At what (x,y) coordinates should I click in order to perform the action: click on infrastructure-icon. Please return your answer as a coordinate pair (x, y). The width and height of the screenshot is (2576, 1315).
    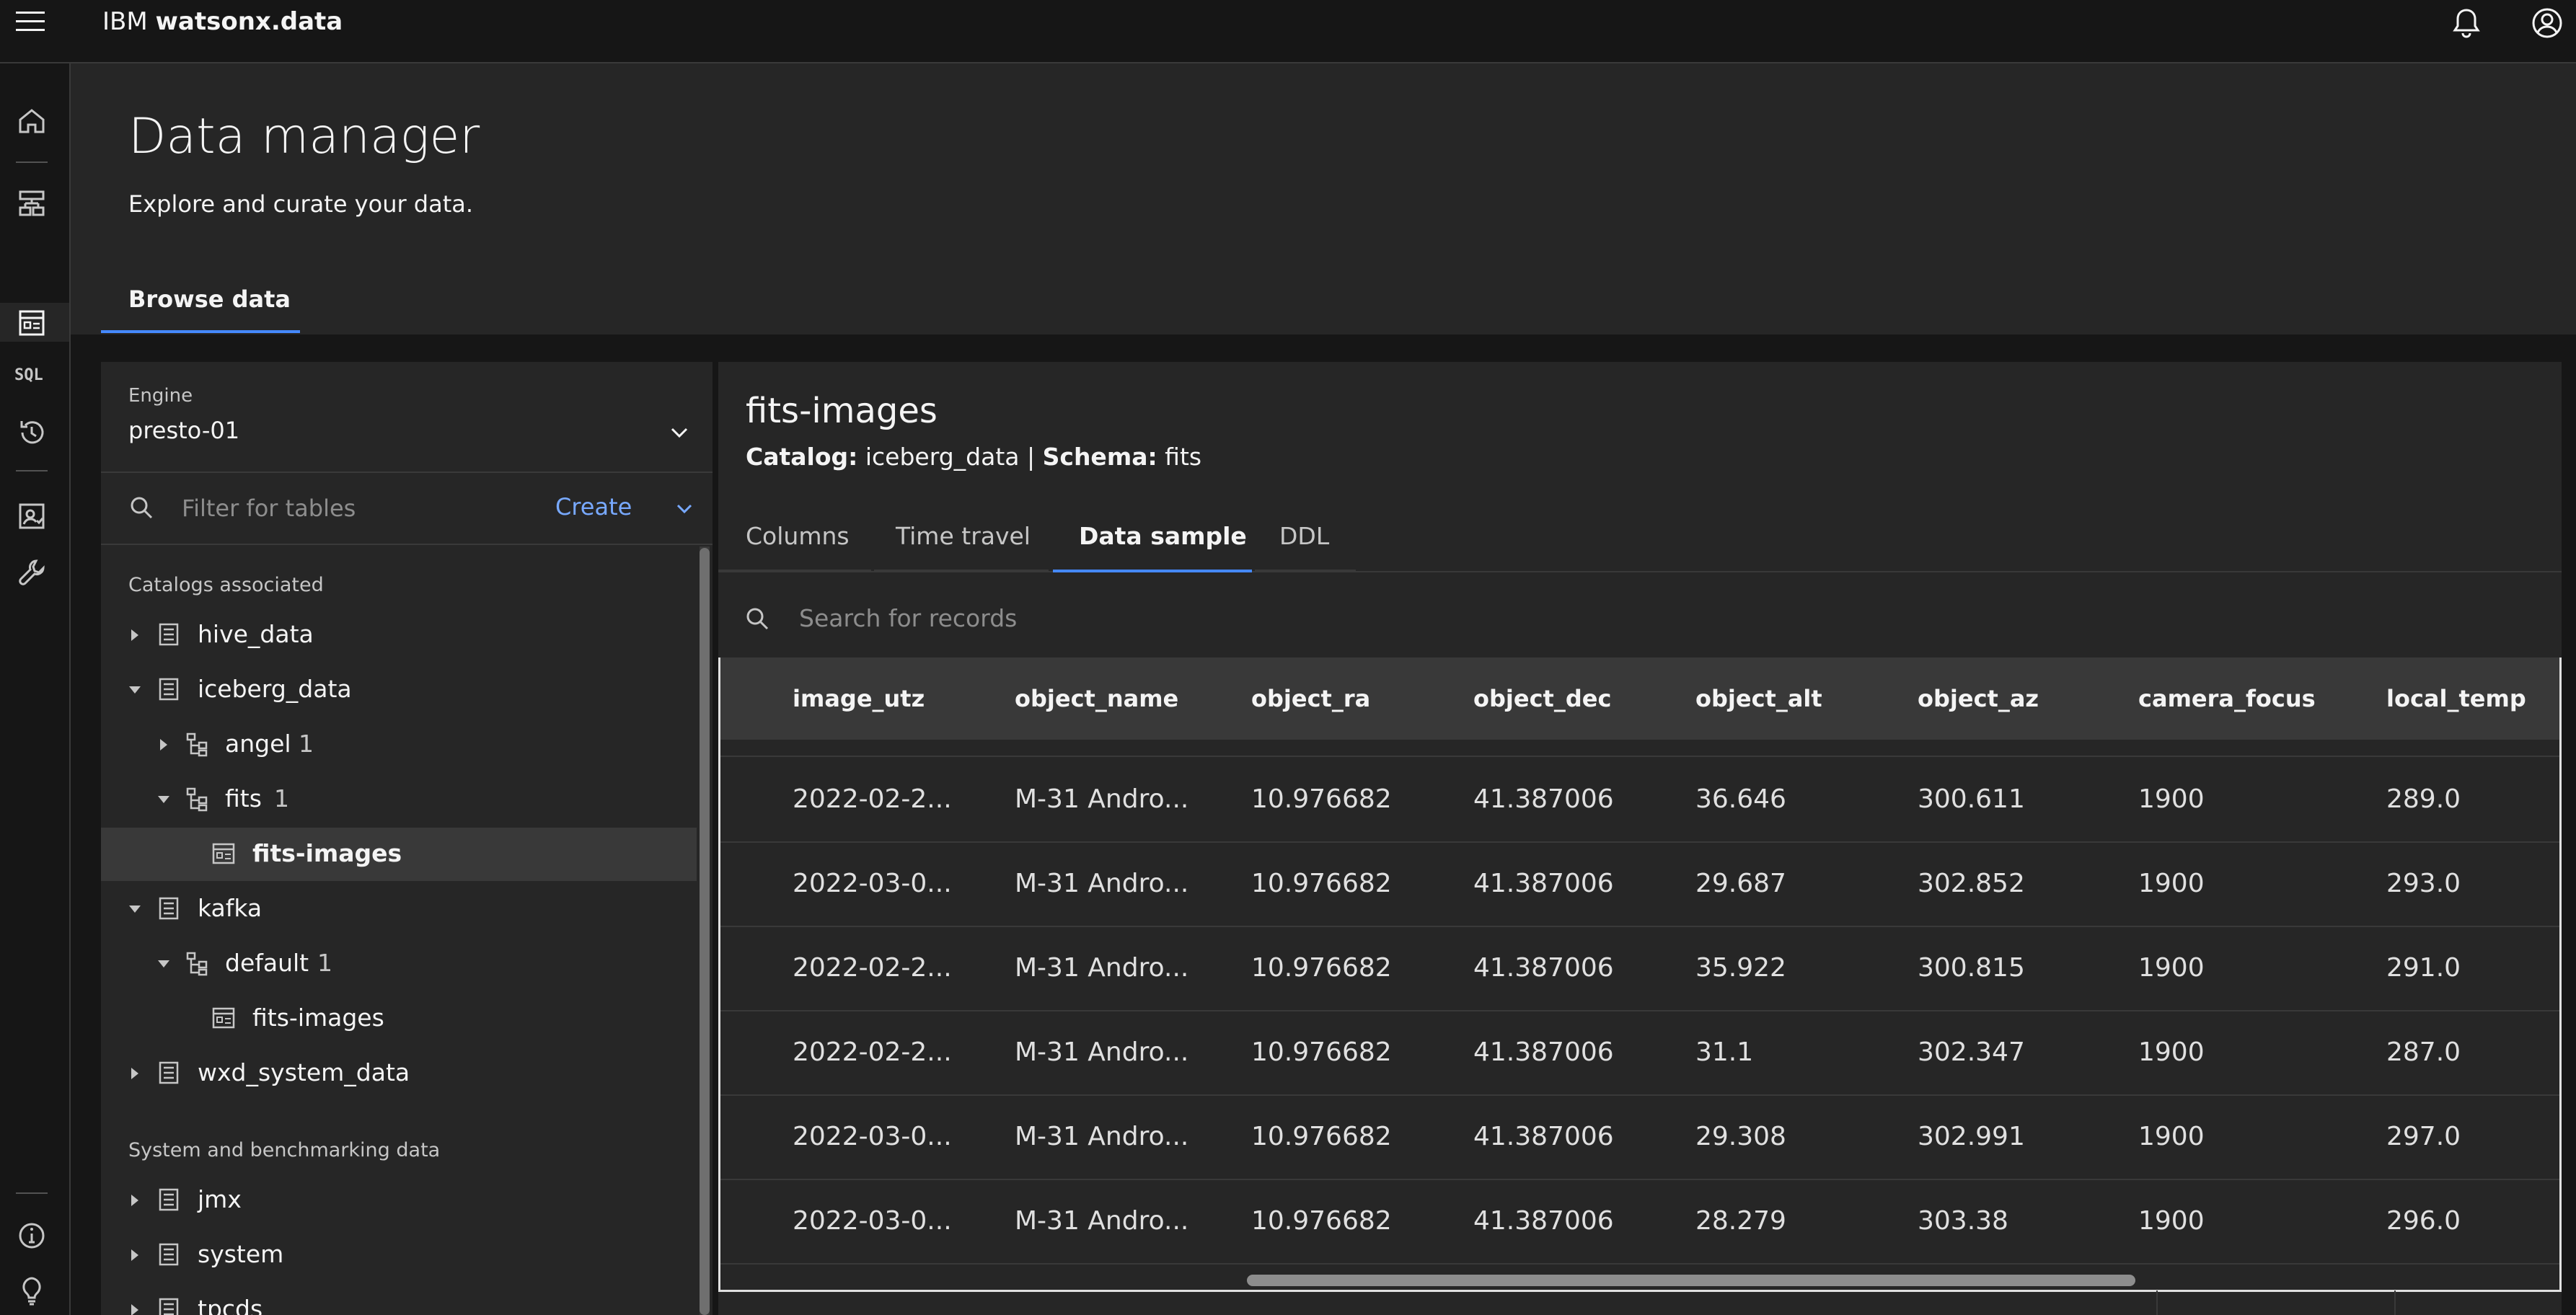
    Looking at the image, I should click on (32, 203).